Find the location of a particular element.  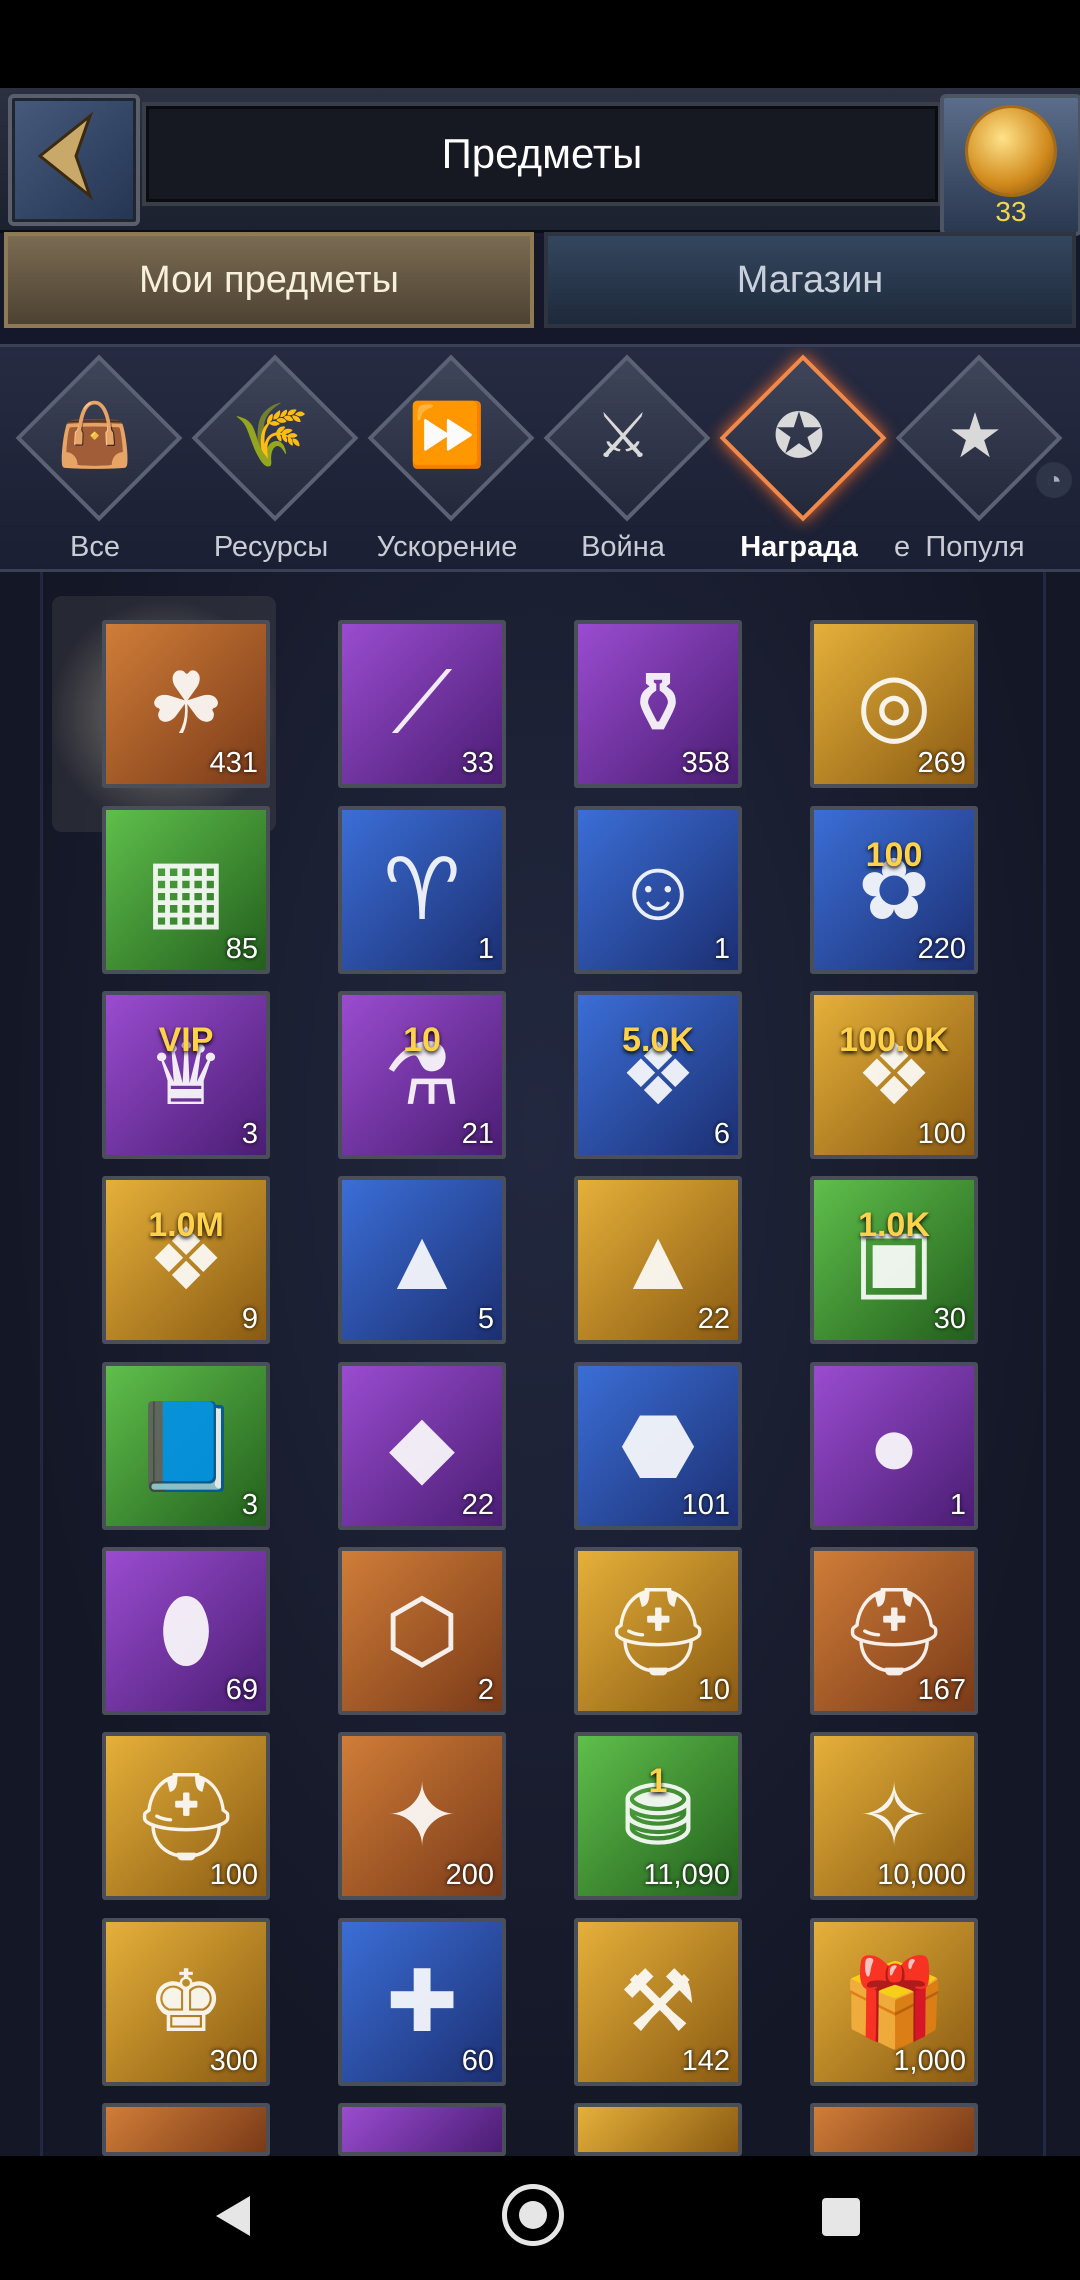

item-stamina-potion: ⚗ 10 21 is located at coordinates (422, 1075).